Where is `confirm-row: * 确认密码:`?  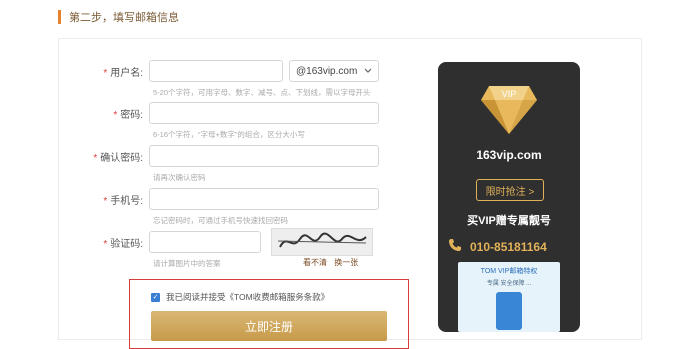 confirm-row: * 确认密码: is located at coordinates (219, 156).